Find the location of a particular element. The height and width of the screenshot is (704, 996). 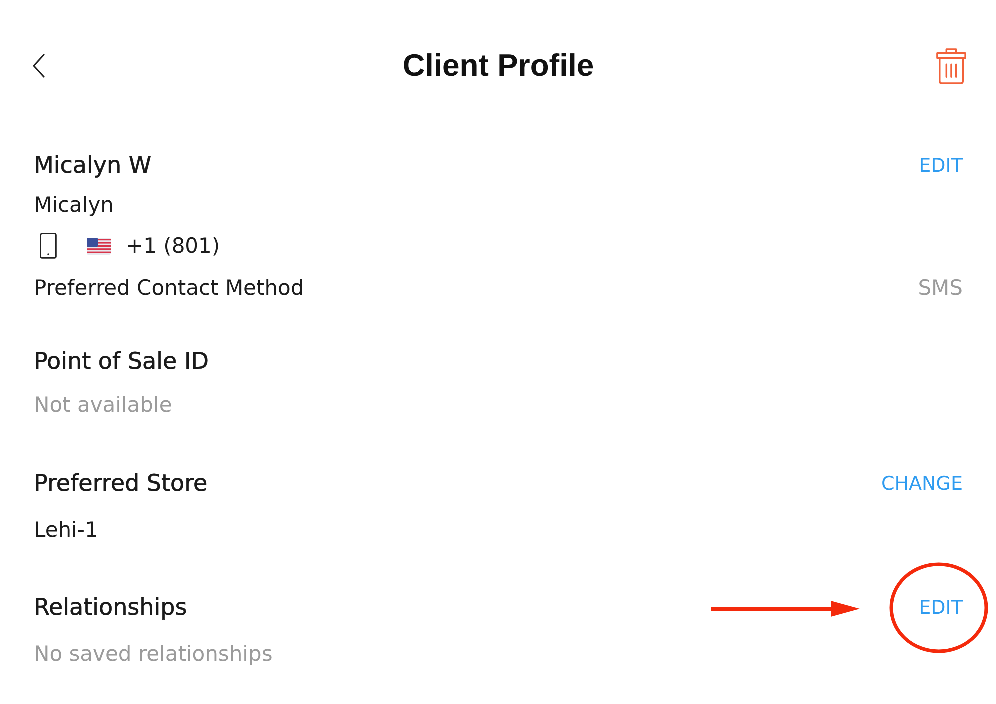

phone-number: +1 (801) is located at coordinates (173, 246).